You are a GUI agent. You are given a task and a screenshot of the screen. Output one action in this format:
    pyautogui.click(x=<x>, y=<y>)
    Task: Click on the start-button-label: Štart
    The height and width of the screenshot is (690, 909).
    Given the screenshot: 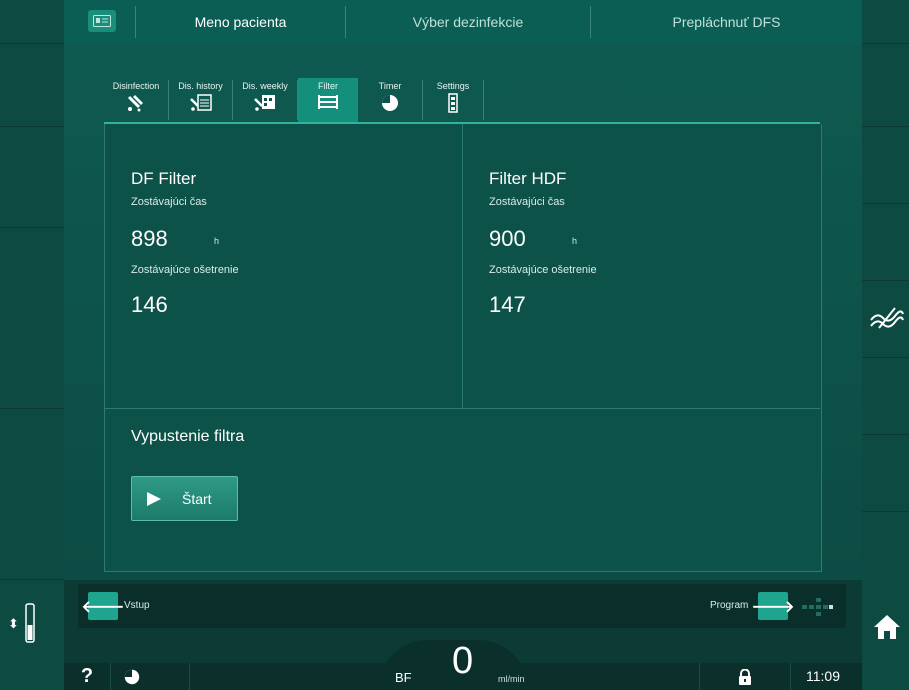 What is the action you would take?
    pyautogui.click(x=197, y=498)
    